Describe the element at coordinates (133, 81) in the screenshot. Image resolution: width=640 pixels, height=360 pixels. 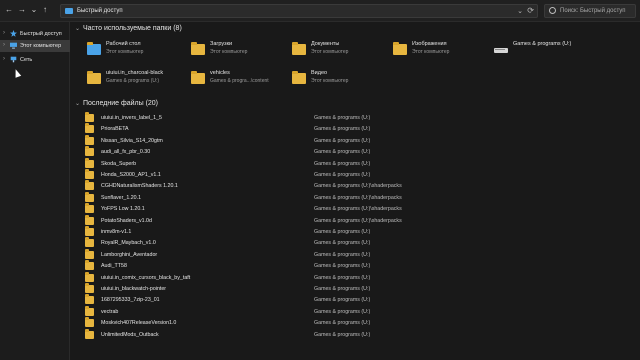
I see `tile-location: Games & programs (U:)` at that location.